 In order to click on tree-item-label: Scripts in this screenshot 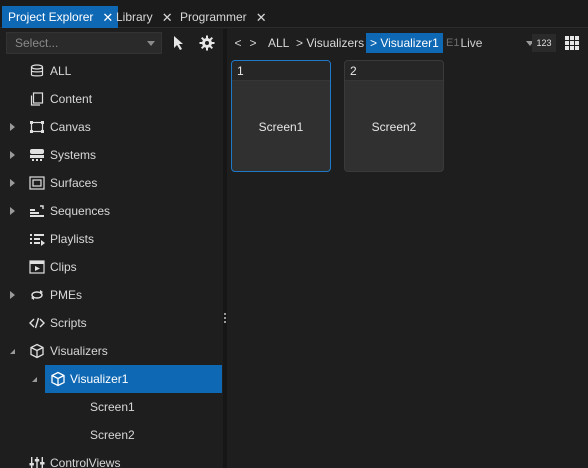, I will do `click(68, 323)`.